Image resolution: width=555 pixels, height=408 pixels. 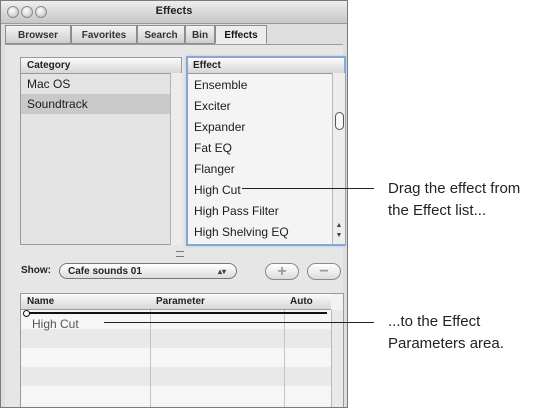 I want to click on category-item-soundtrack: Soundtrack, so click(x=95, y=104).